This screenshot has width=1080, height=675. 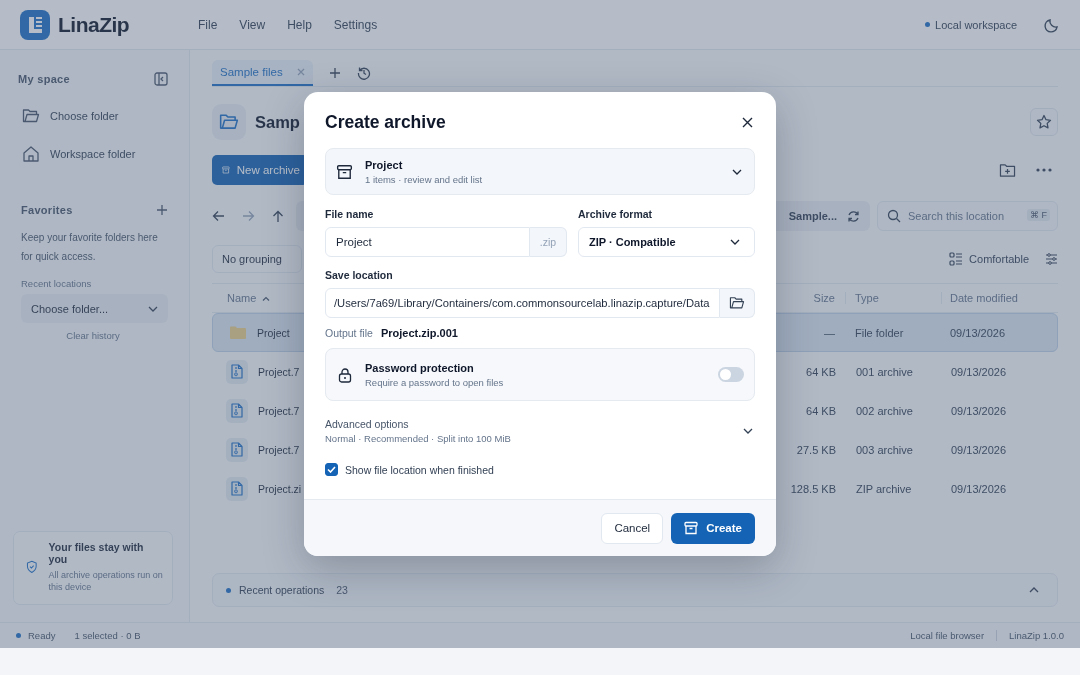 I want to click on shortcut-hint: ⌘ F, so click(x=1038, y=215).